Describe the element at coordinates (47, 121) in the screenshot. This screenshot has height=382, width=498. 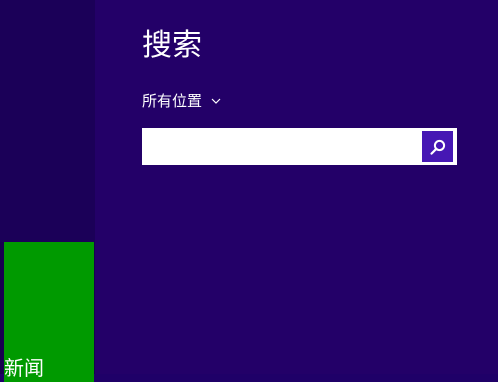
I see `start-screen-shade` at that location.